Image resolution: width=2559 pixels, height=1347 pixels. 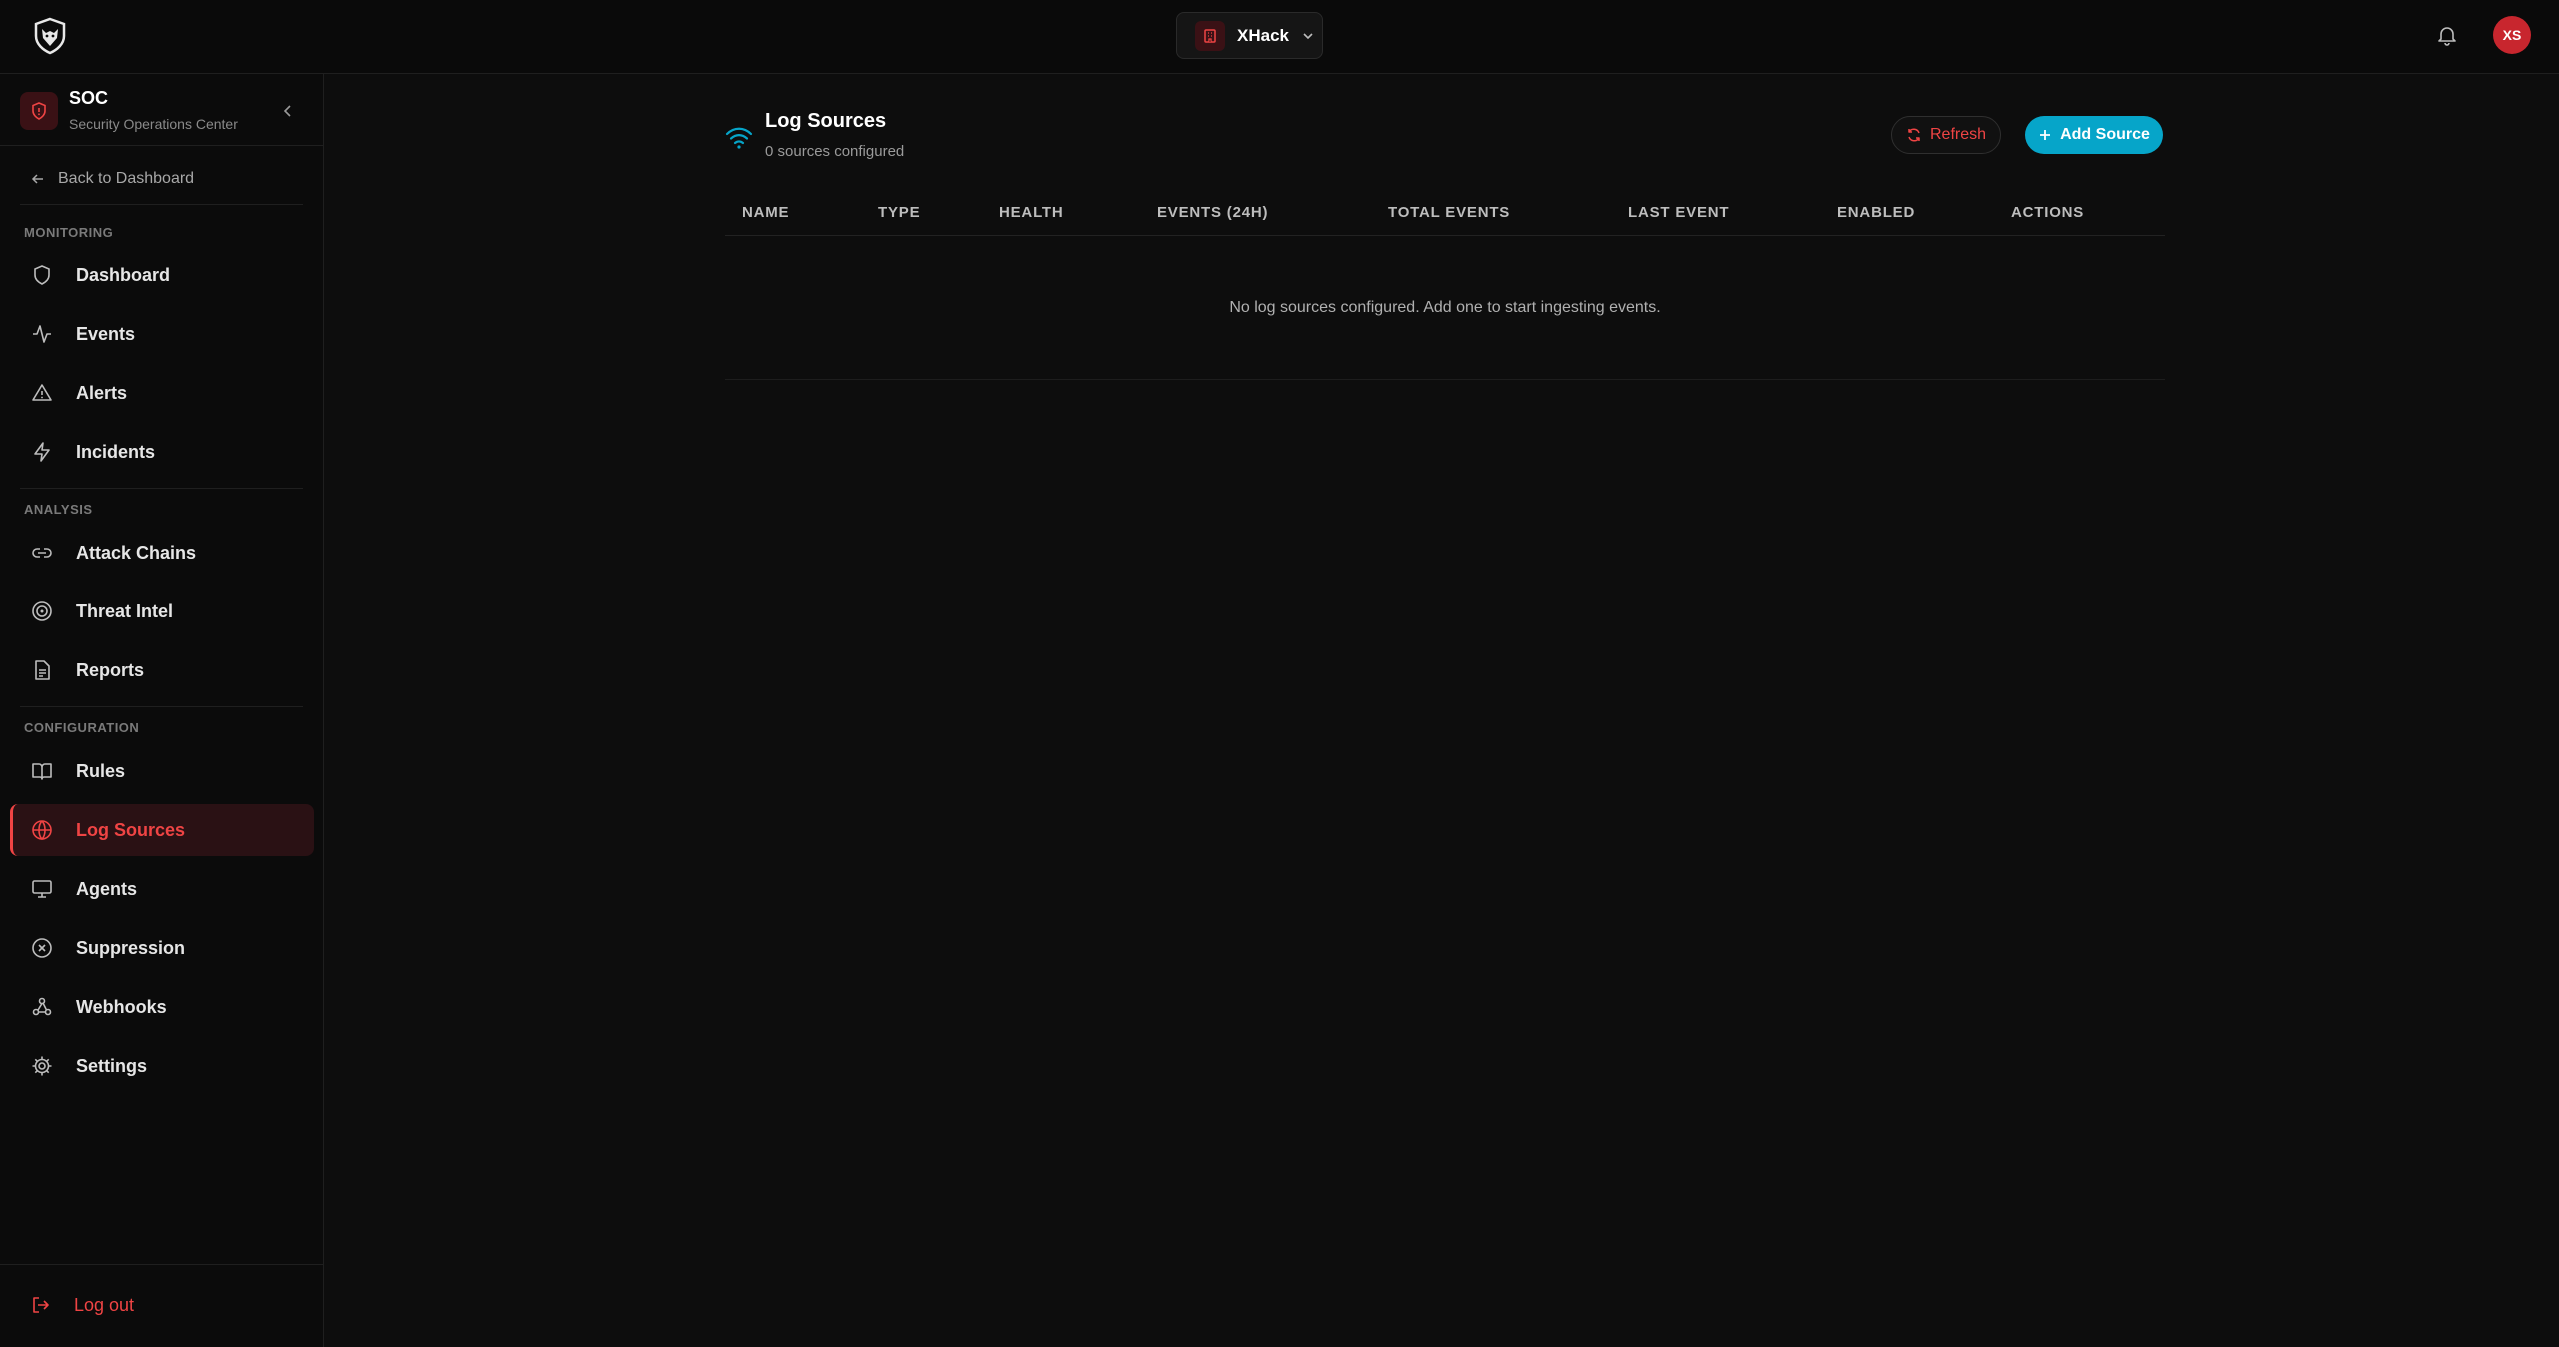 I want to click on page-subtitle: 0 sources configured, so click(x=835, y=151).